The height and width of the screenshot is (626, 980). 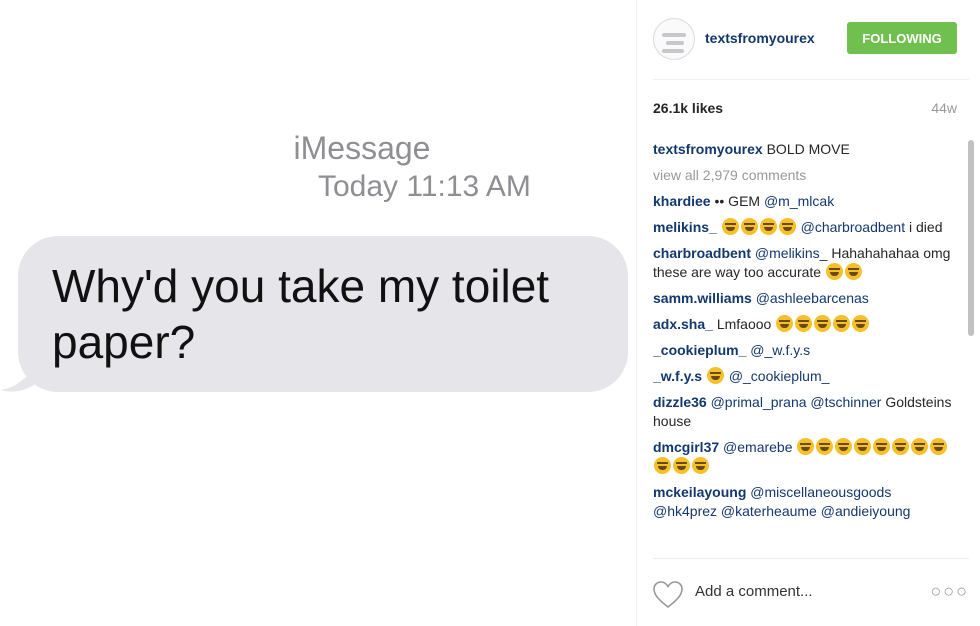 I want to click on comment-mention: @ashleebarcenas, so click(x=812, y=298).